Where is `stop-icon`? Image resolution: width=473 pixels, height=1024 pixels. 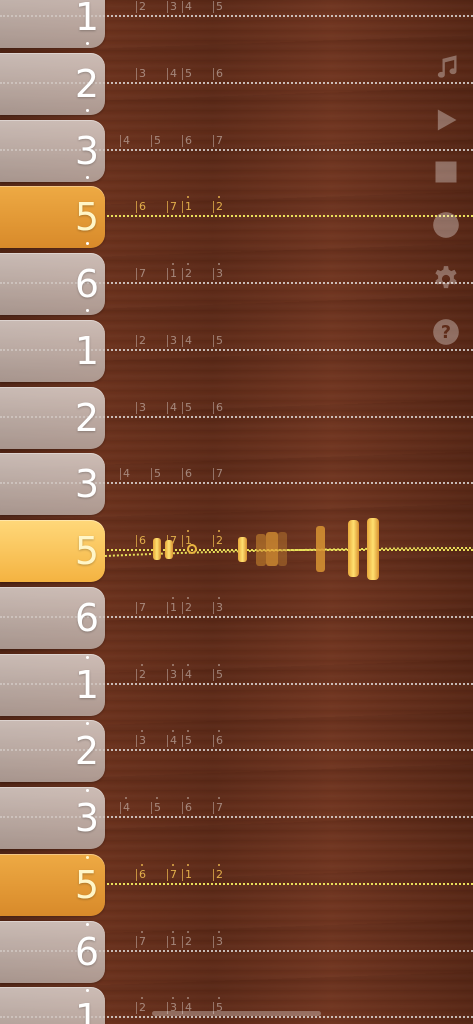
stop-icon is located at coordinates (446, 172).